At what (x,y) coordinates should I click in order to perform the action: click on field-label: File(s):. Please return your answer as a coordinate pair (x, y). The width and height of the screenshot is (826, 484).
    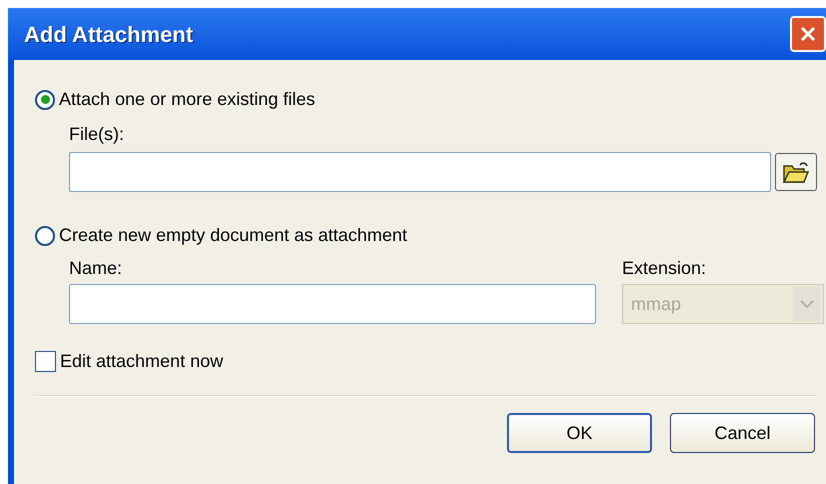
    Looking at the image, I should click on (97, 134).